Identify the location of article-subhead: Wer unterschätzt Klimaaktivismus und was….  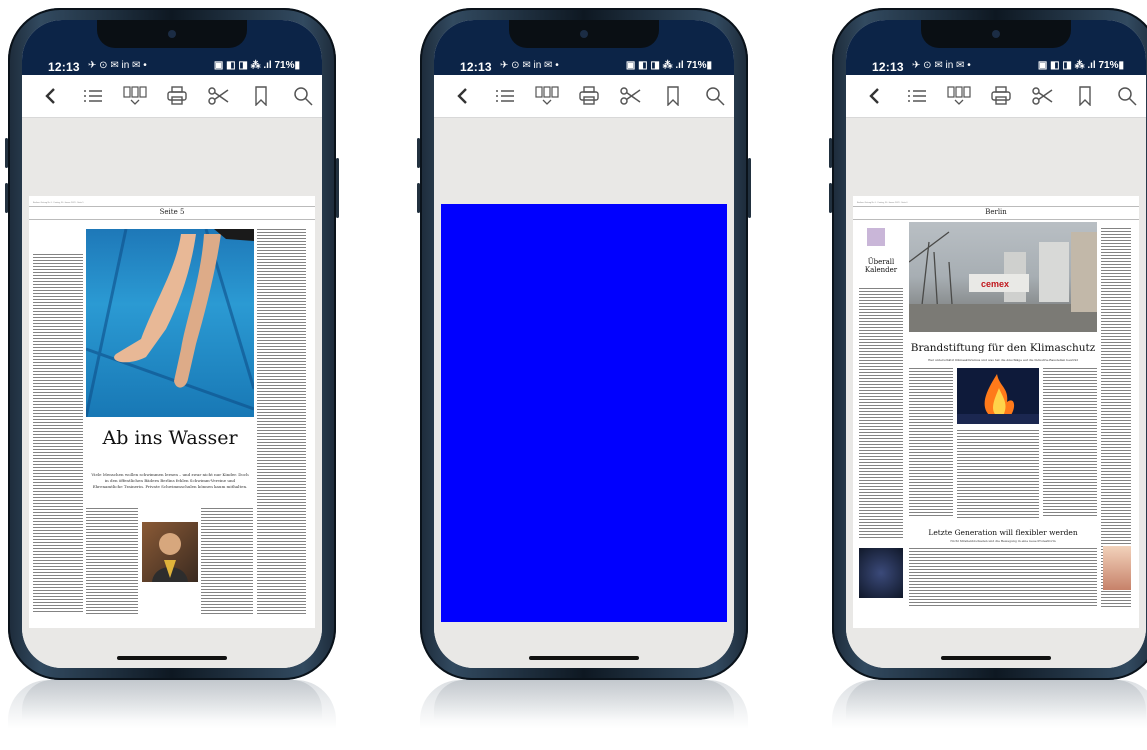
(1003, 360).